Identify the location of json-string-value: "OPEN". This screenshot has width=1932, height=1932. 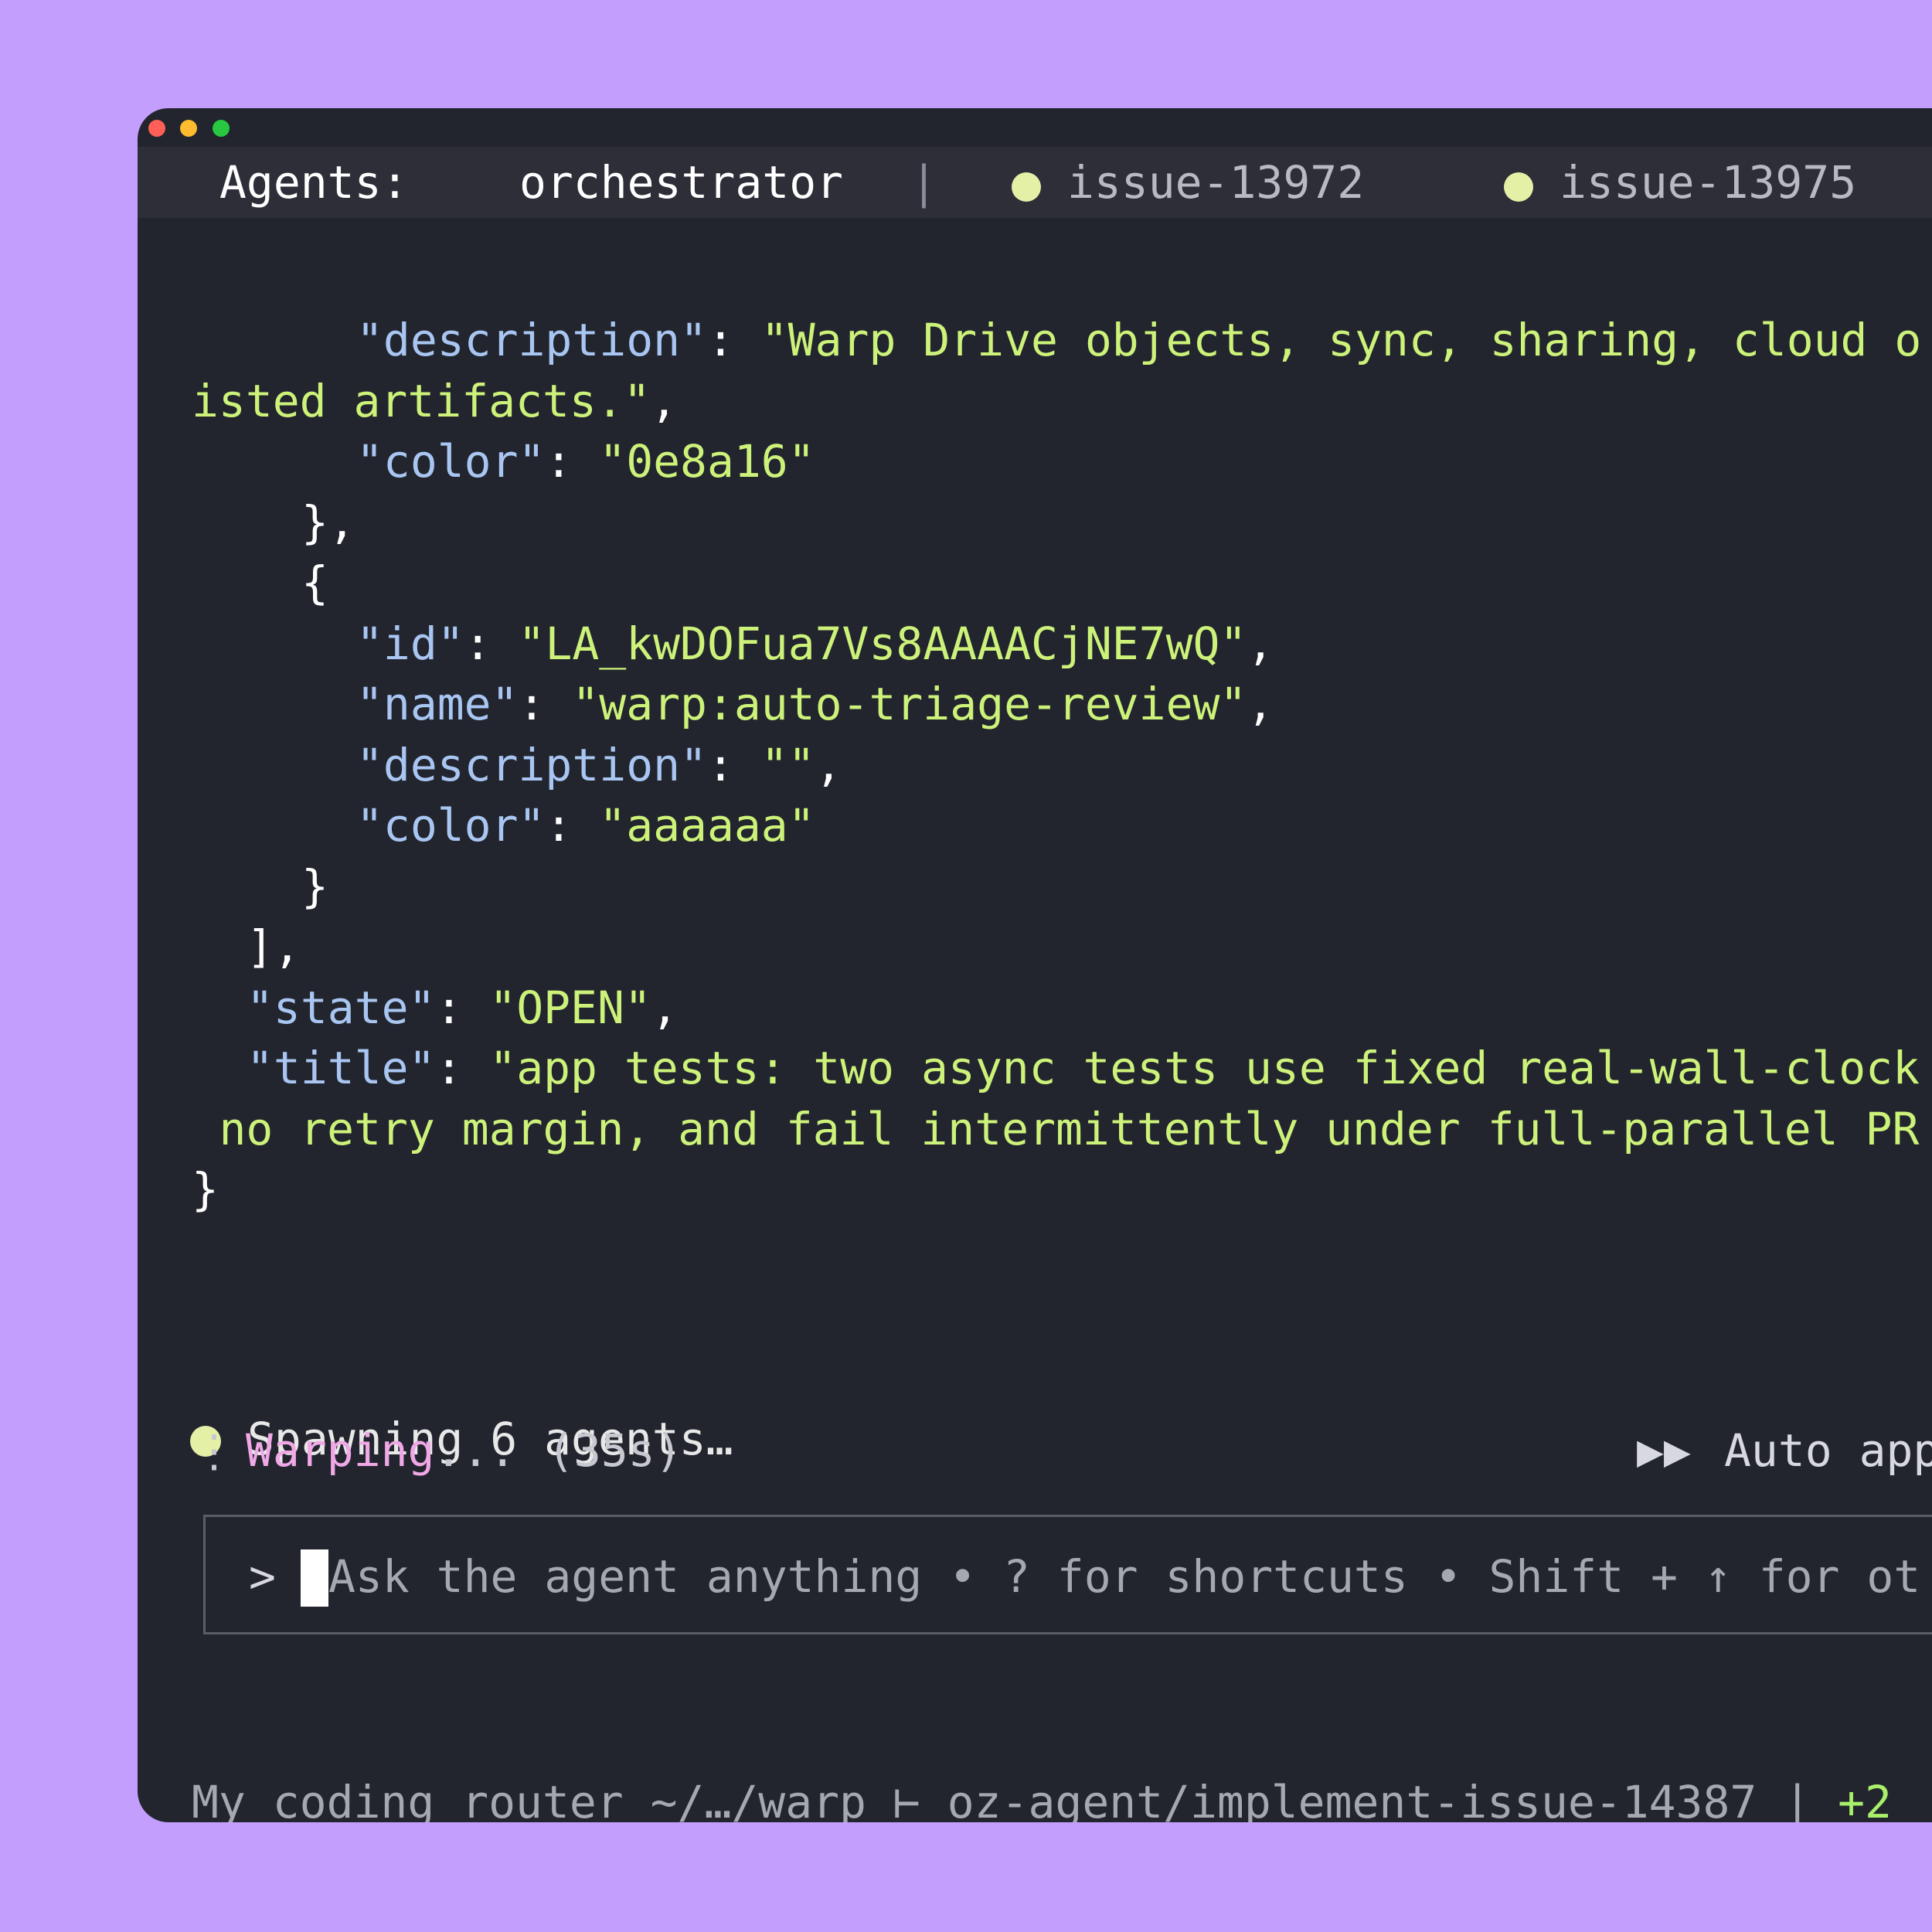
(570, 1007).